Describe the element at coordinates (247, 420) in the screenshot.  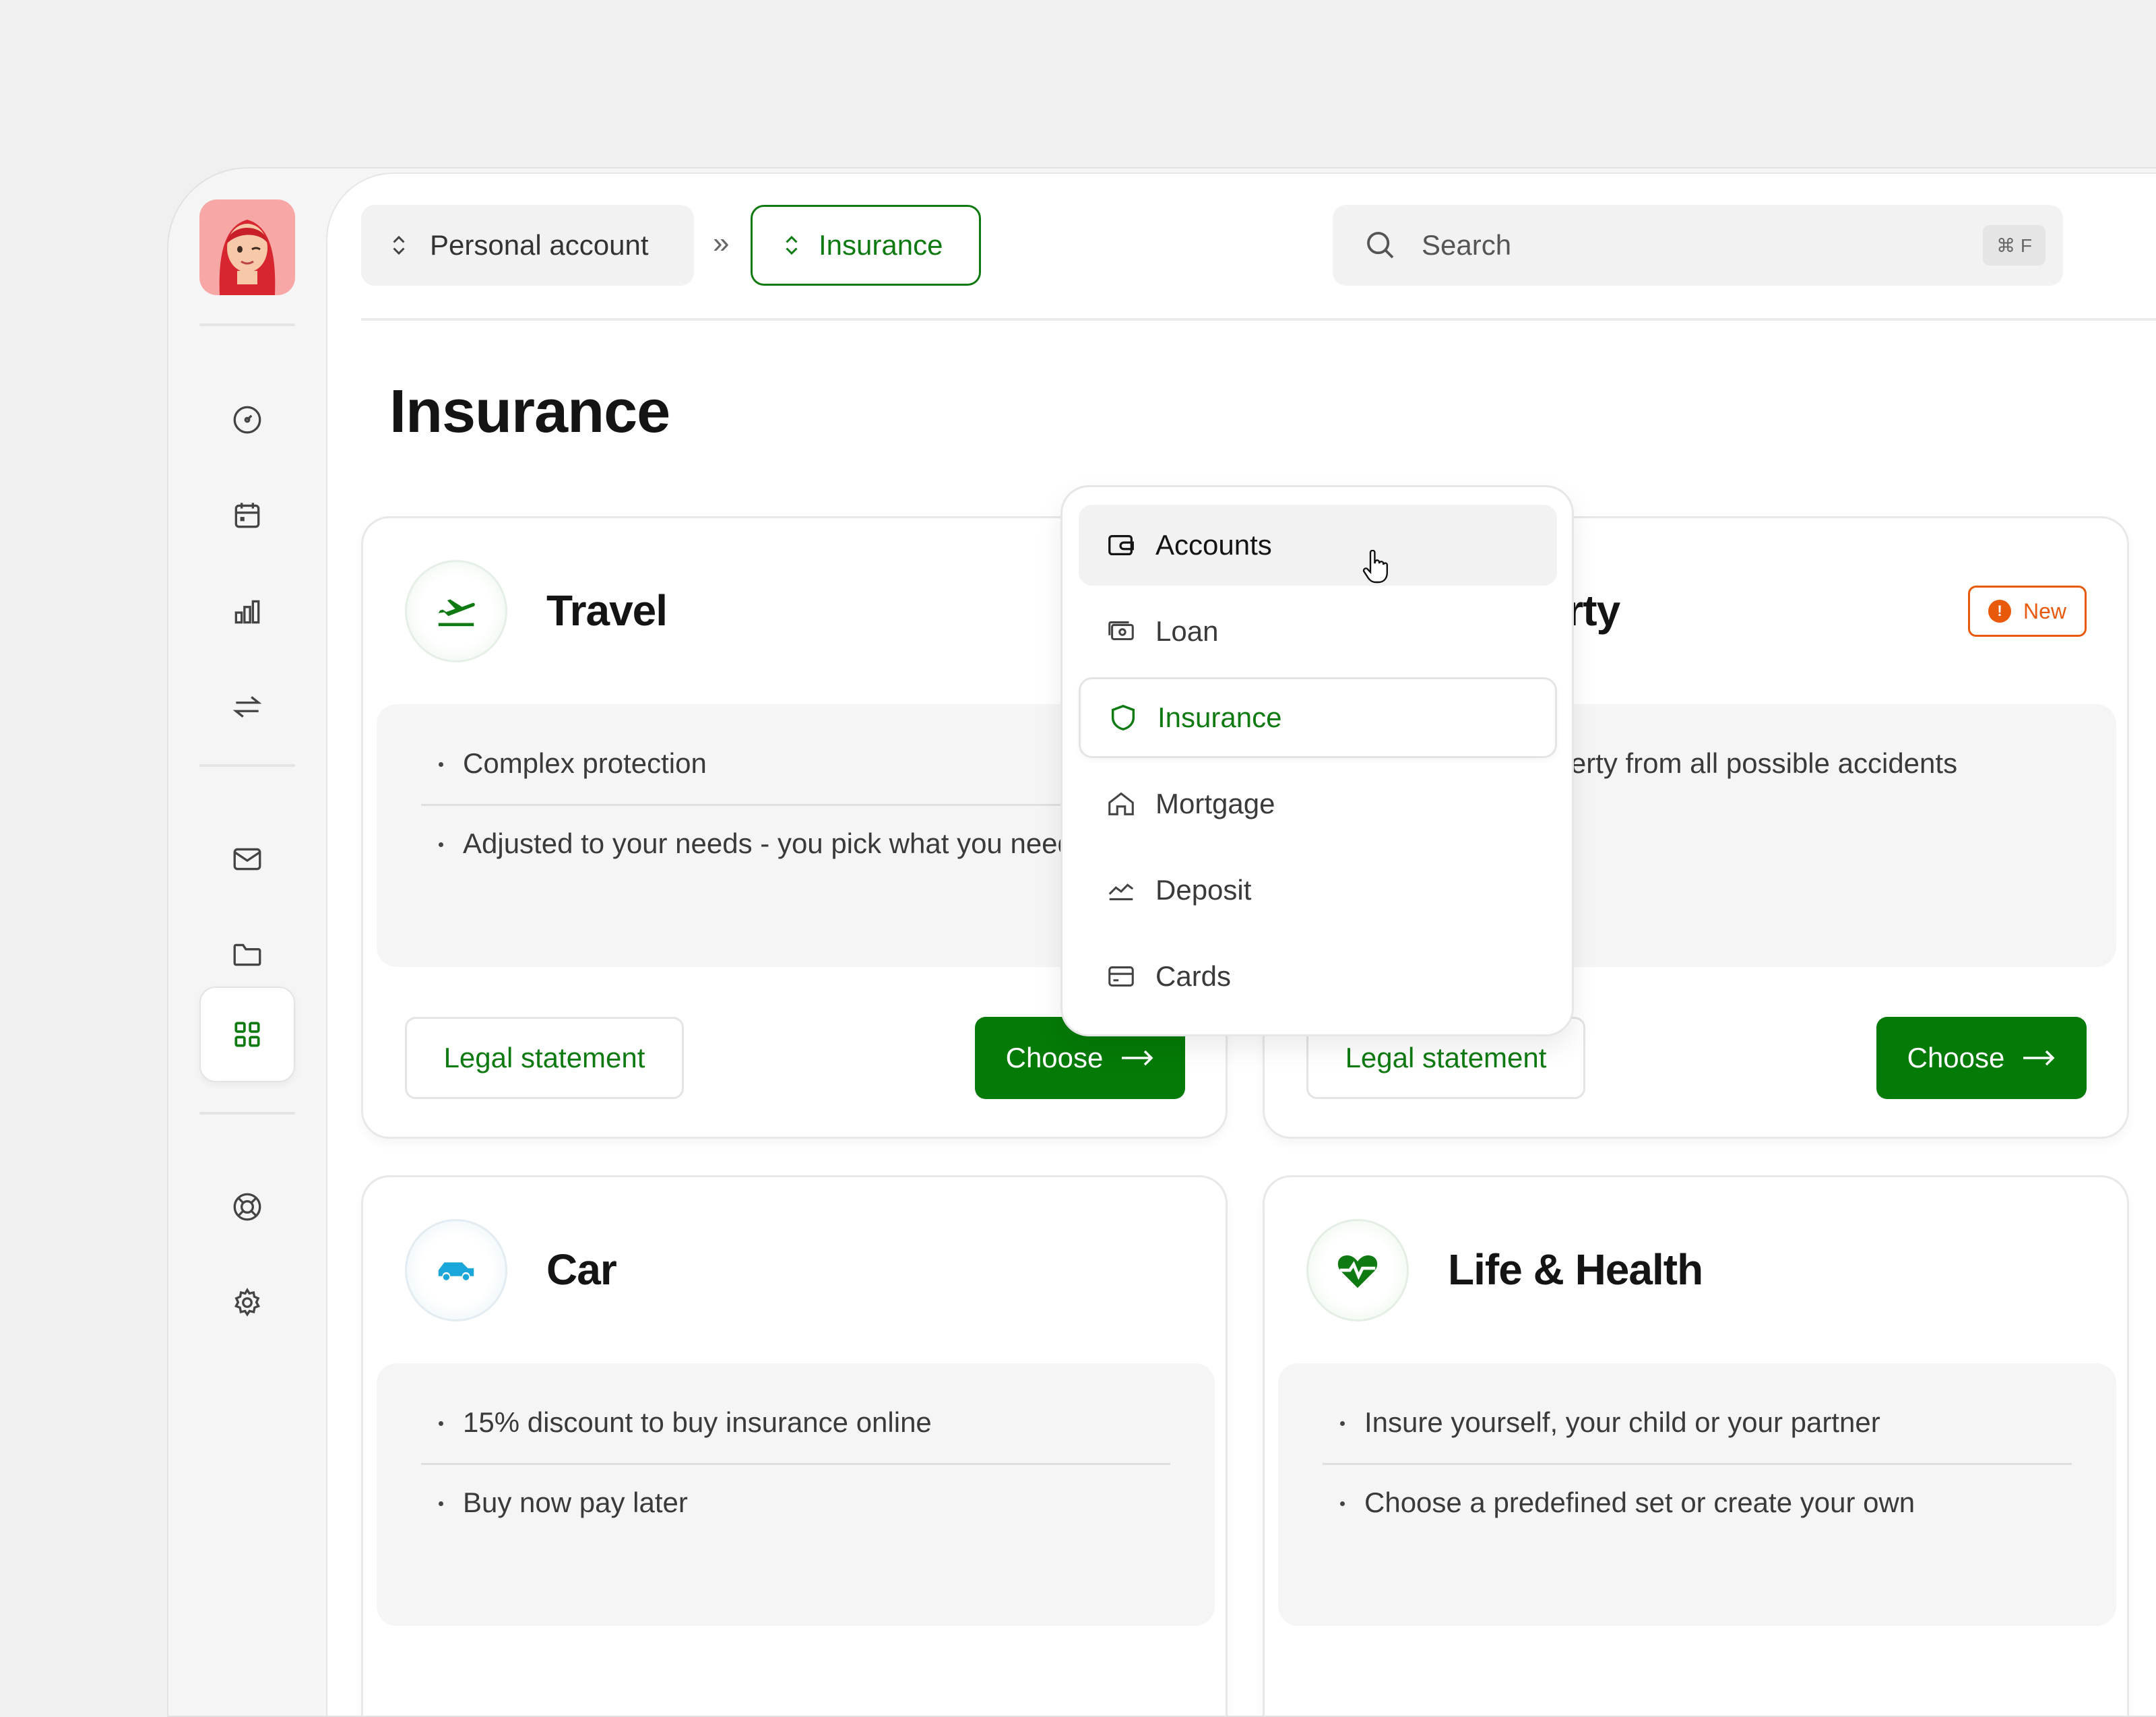
I see `dashboard-icon` at that location.